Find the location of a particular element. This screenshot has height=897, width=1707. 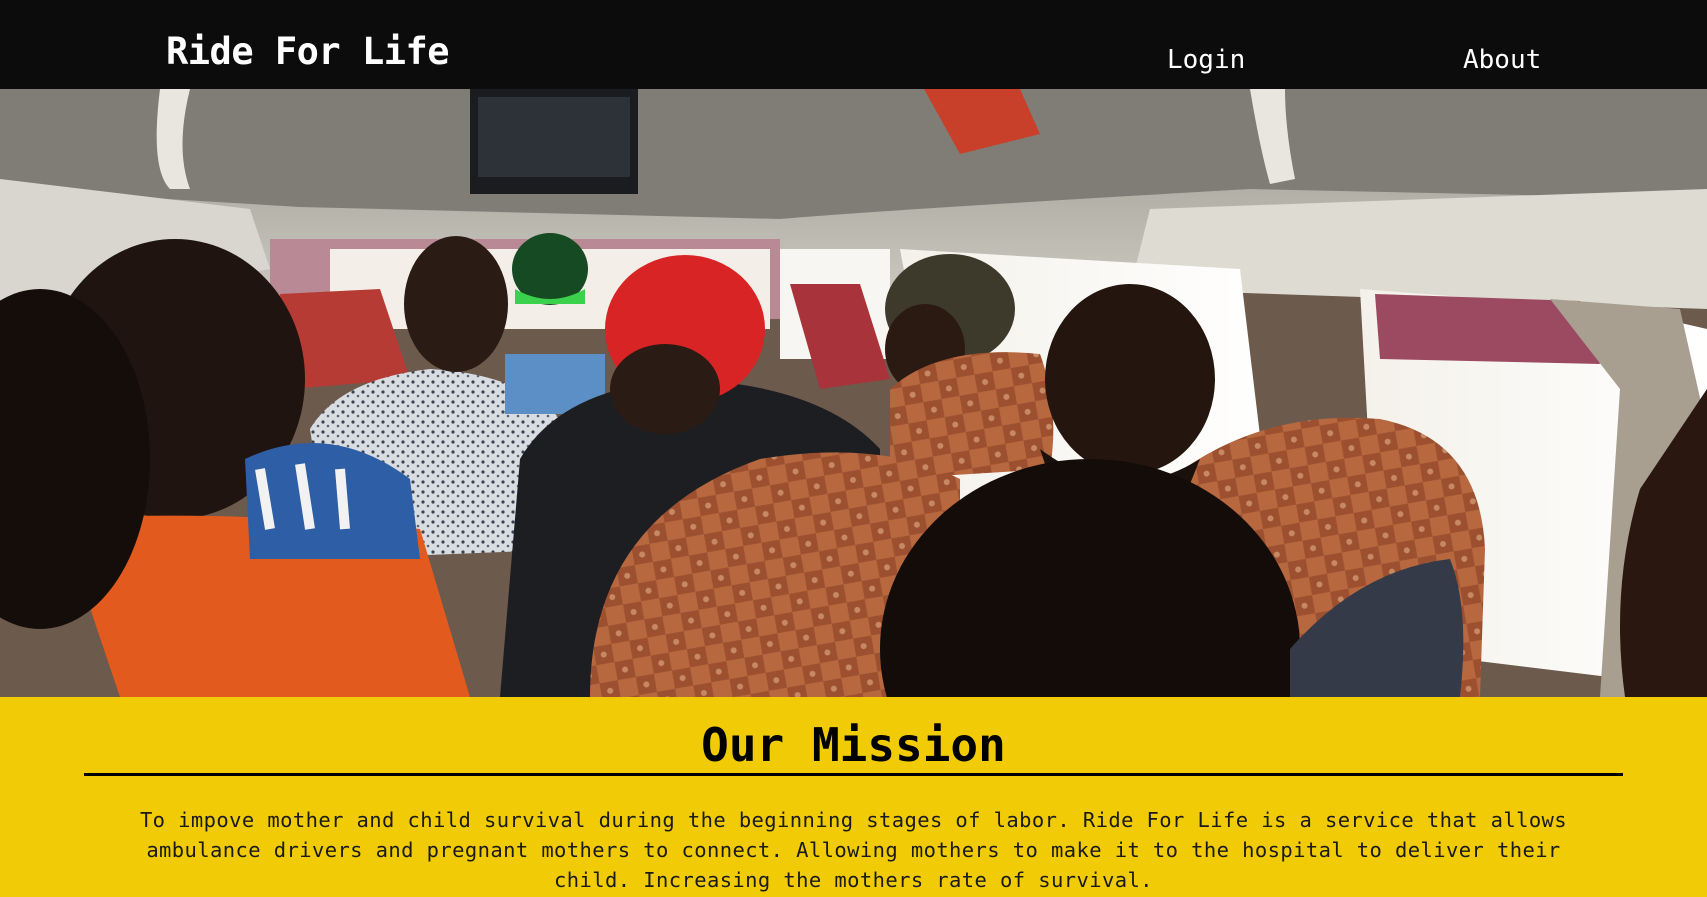

nav-about-link: About is located at coordinates (1502, 60).